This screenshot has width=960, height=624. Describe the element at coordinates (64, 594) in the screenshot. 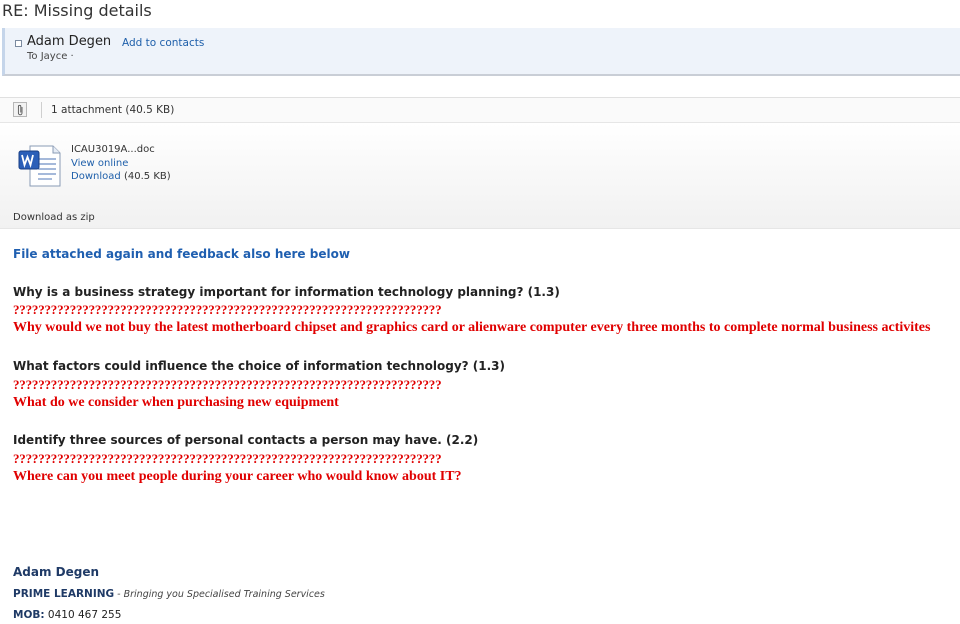

I see `signature-company: PRIME LEARNING` at that location.